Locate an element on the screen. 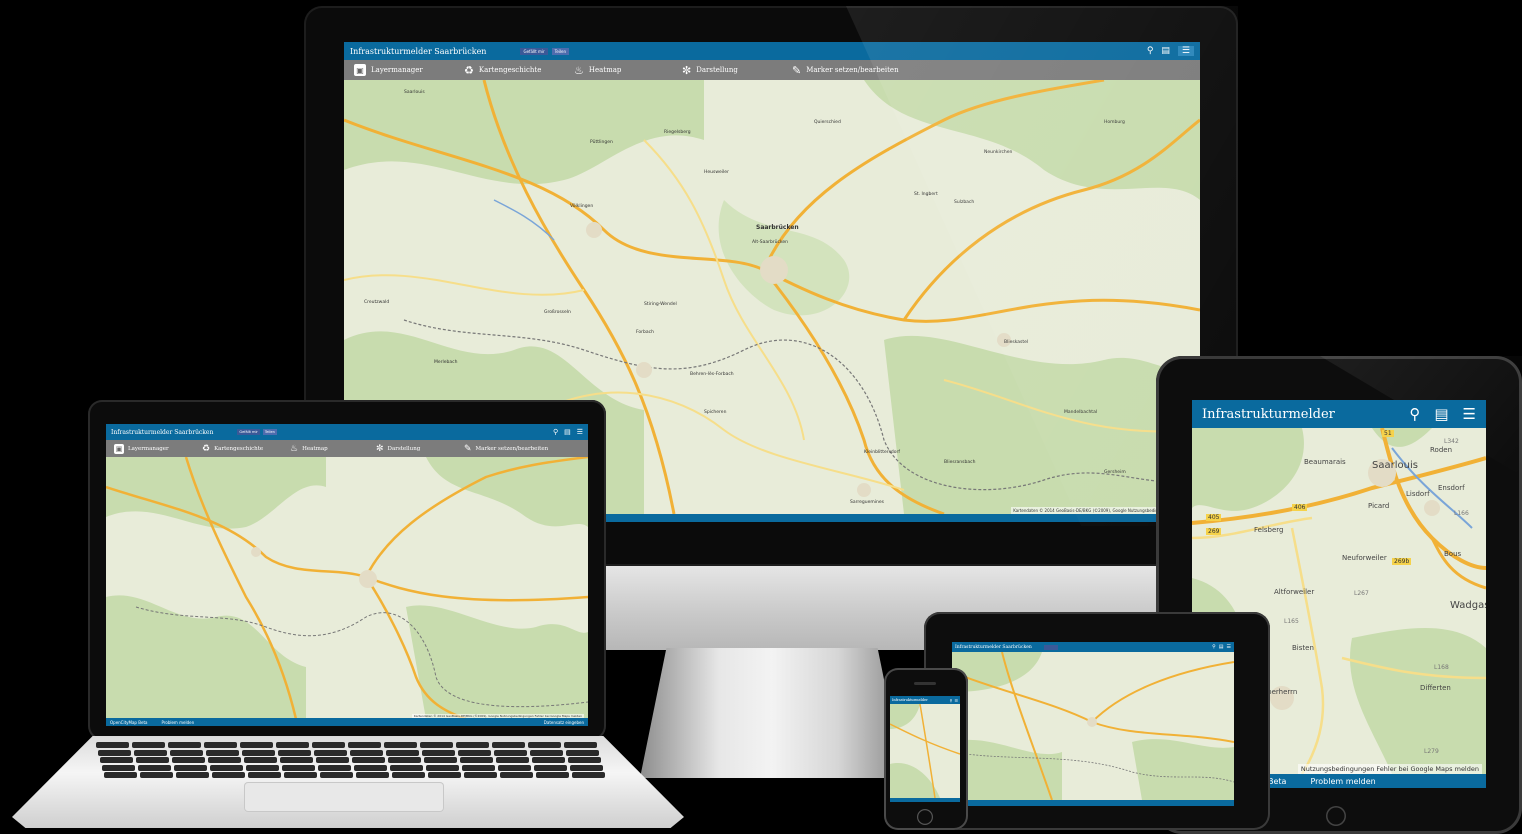 The height and width of the screenshot is (834, 1522). phone-speaker is located at coordinates (925, 683).